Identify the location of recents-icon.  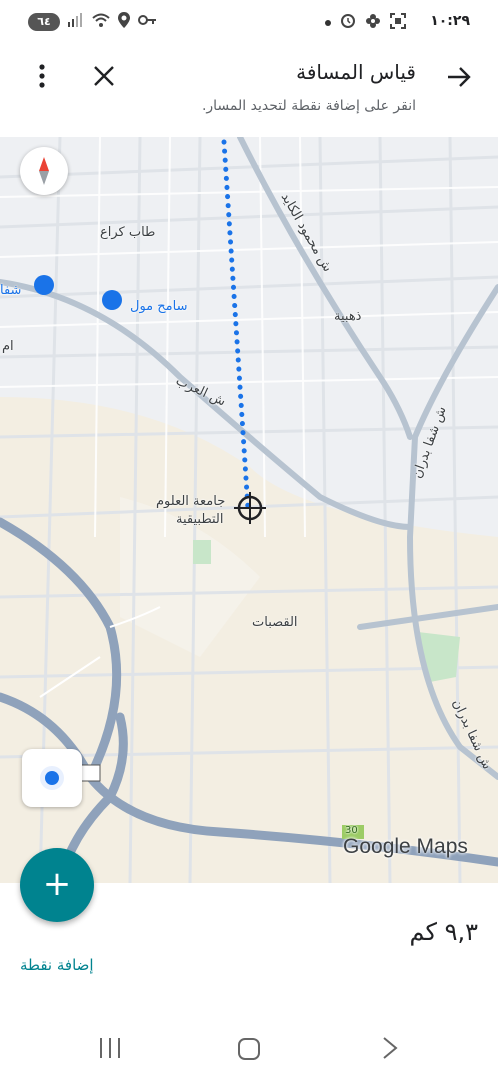
(110, 1048).